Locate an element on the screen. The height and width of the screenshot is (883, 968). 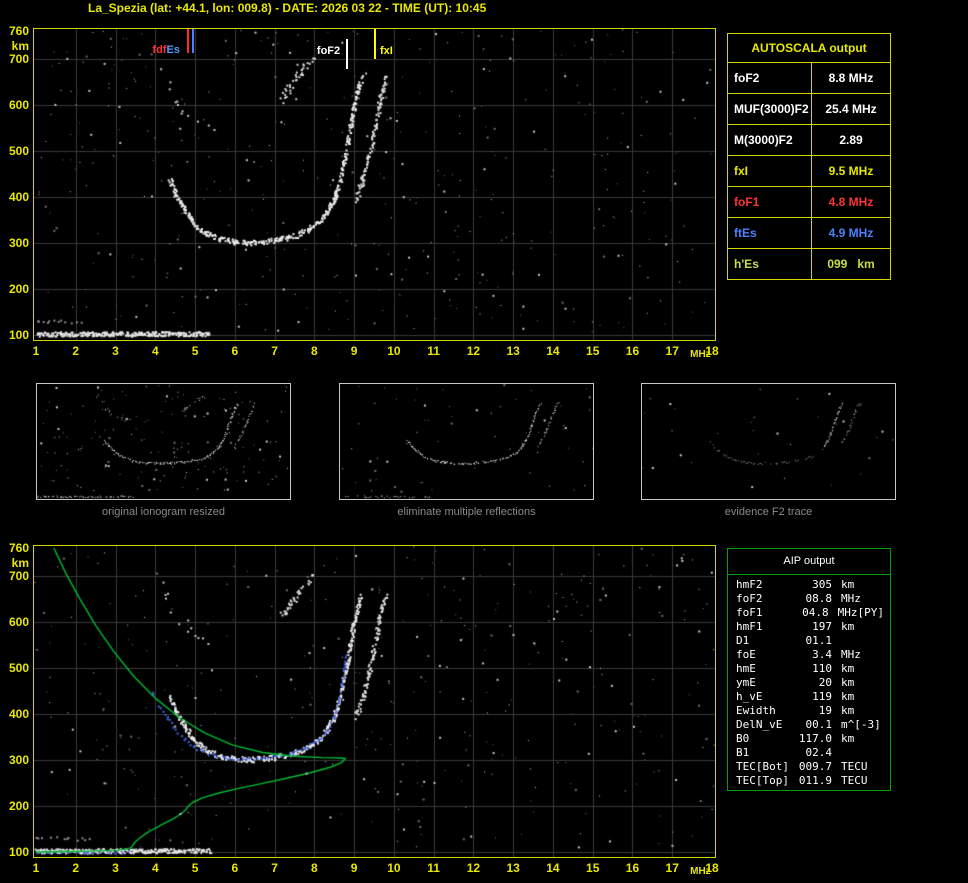
aip-row-foE: foE 3.4 MHz is located at coordinates (811, 655).